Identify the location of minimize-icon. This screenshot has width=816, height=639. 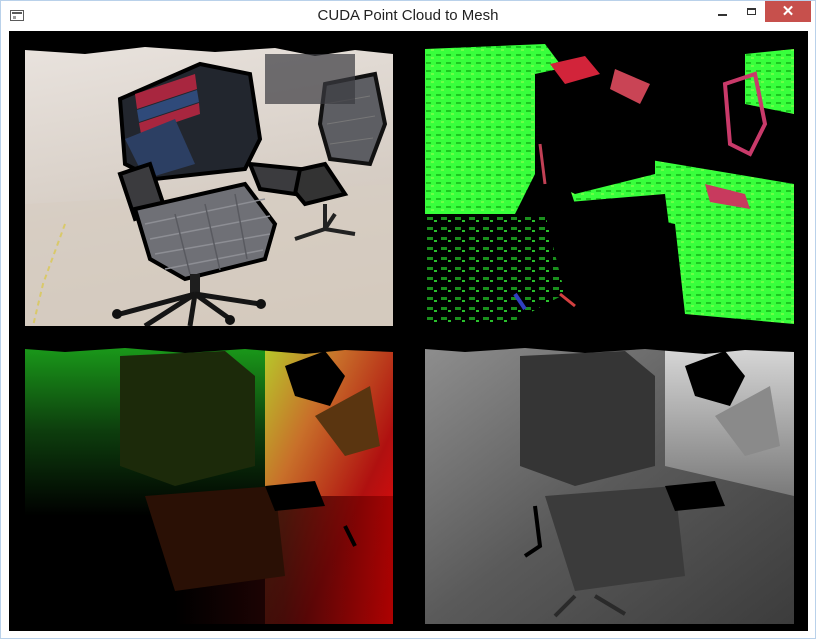
(722, 14).